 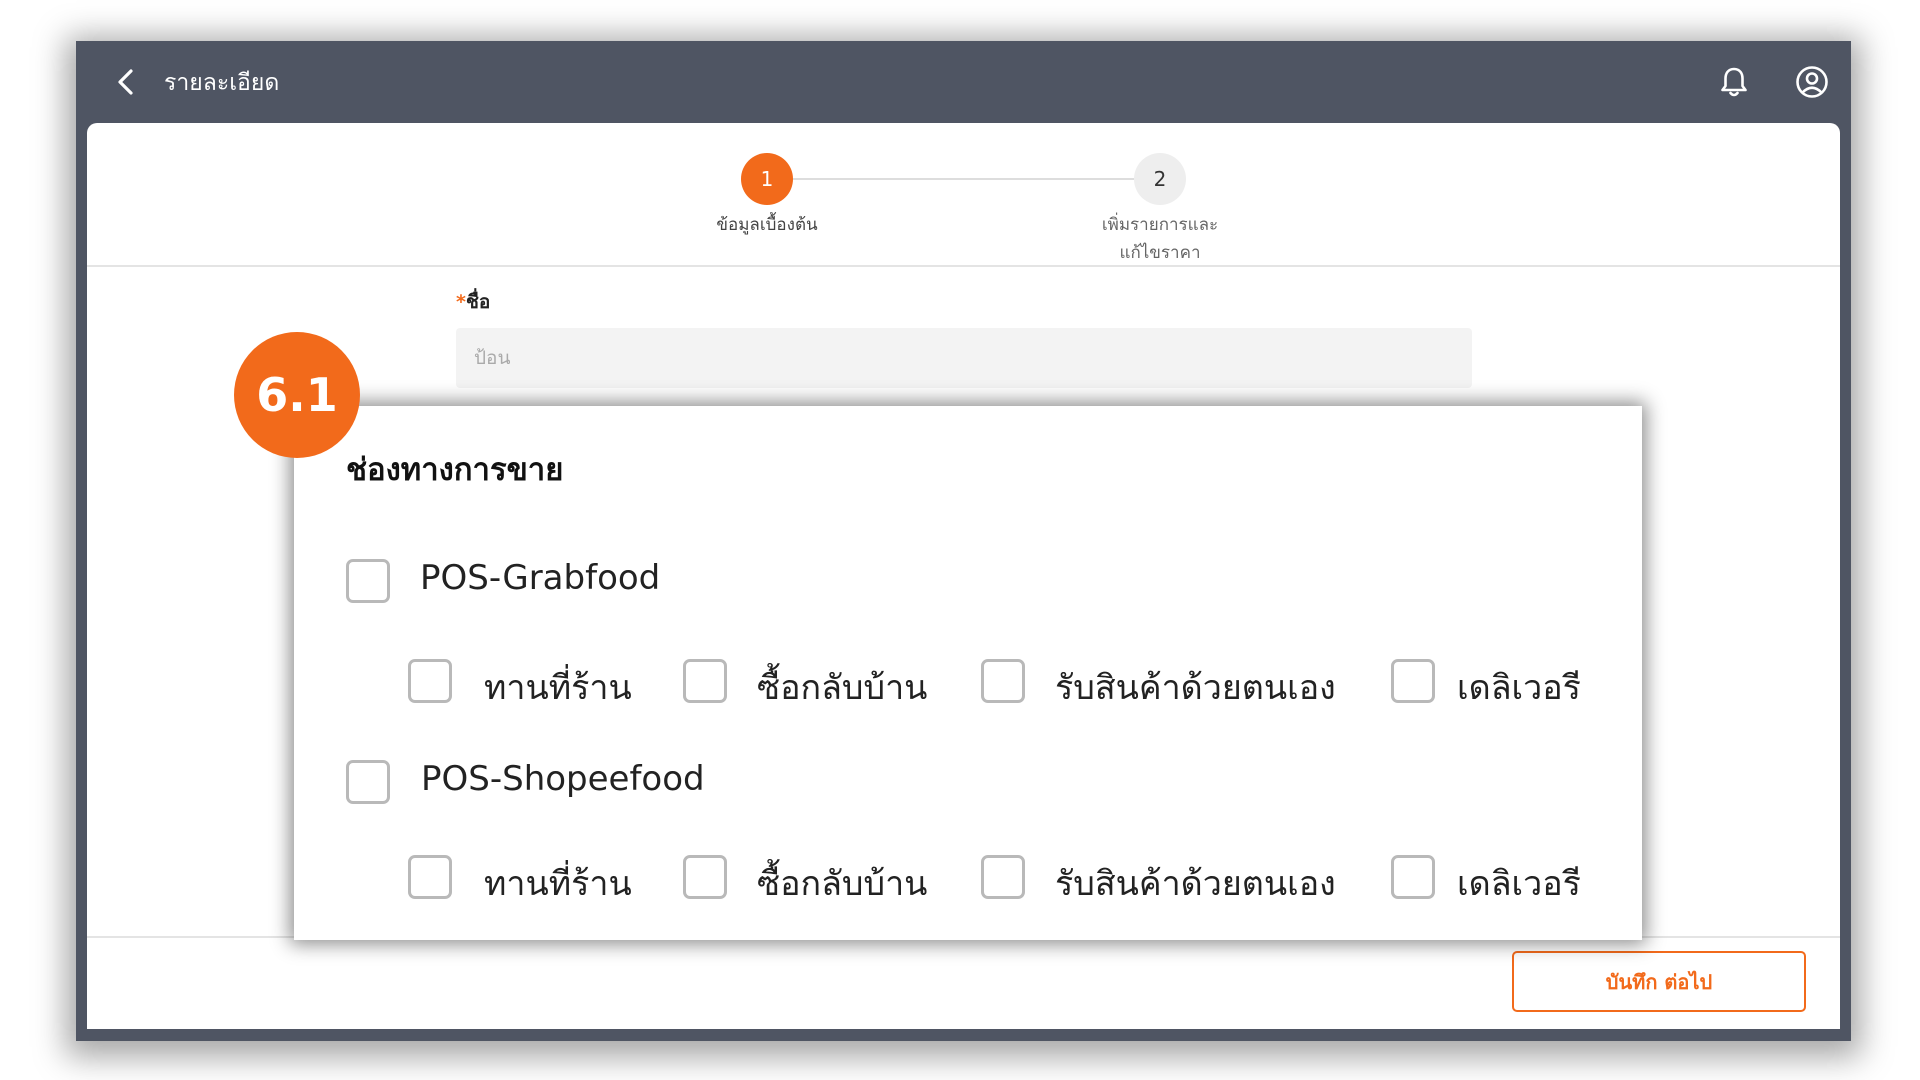 What do you see at coordinates (558, 688) in the screenshot?
I see `label-grabfood-dine-in: ทานที่ร้าน` at bounding box center [558, 688].